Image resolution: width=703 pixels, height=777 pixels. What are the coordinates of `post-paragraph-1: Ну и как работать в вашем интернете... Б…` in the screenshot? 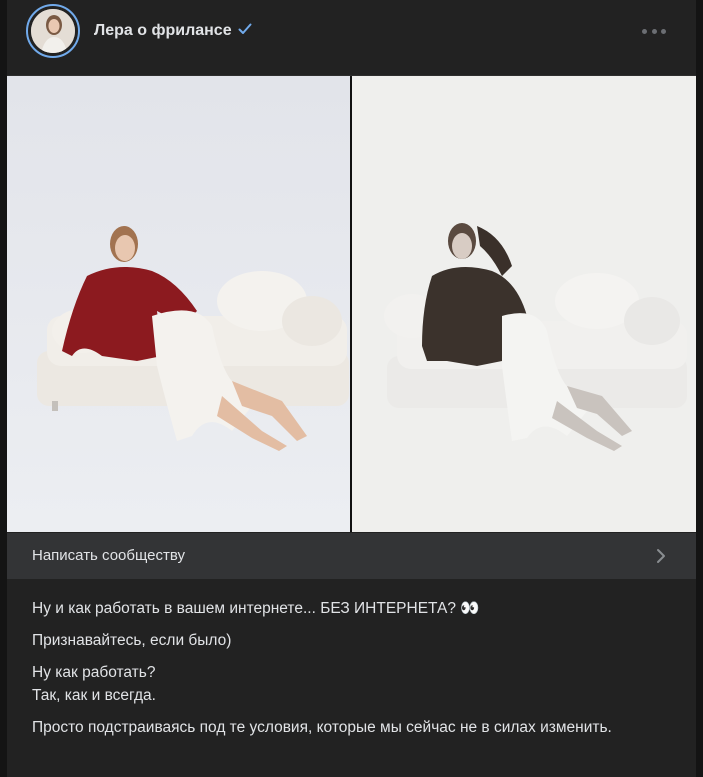 It's located at (256, 608).